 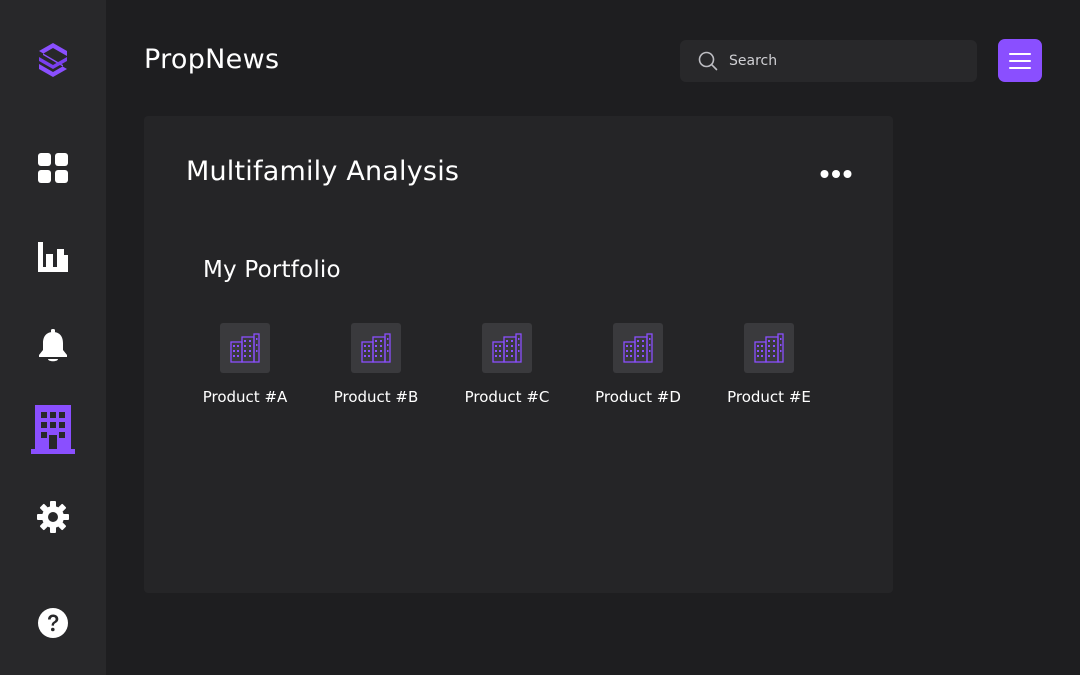 I want to click on brand-logo, so click(x=53, y=60).